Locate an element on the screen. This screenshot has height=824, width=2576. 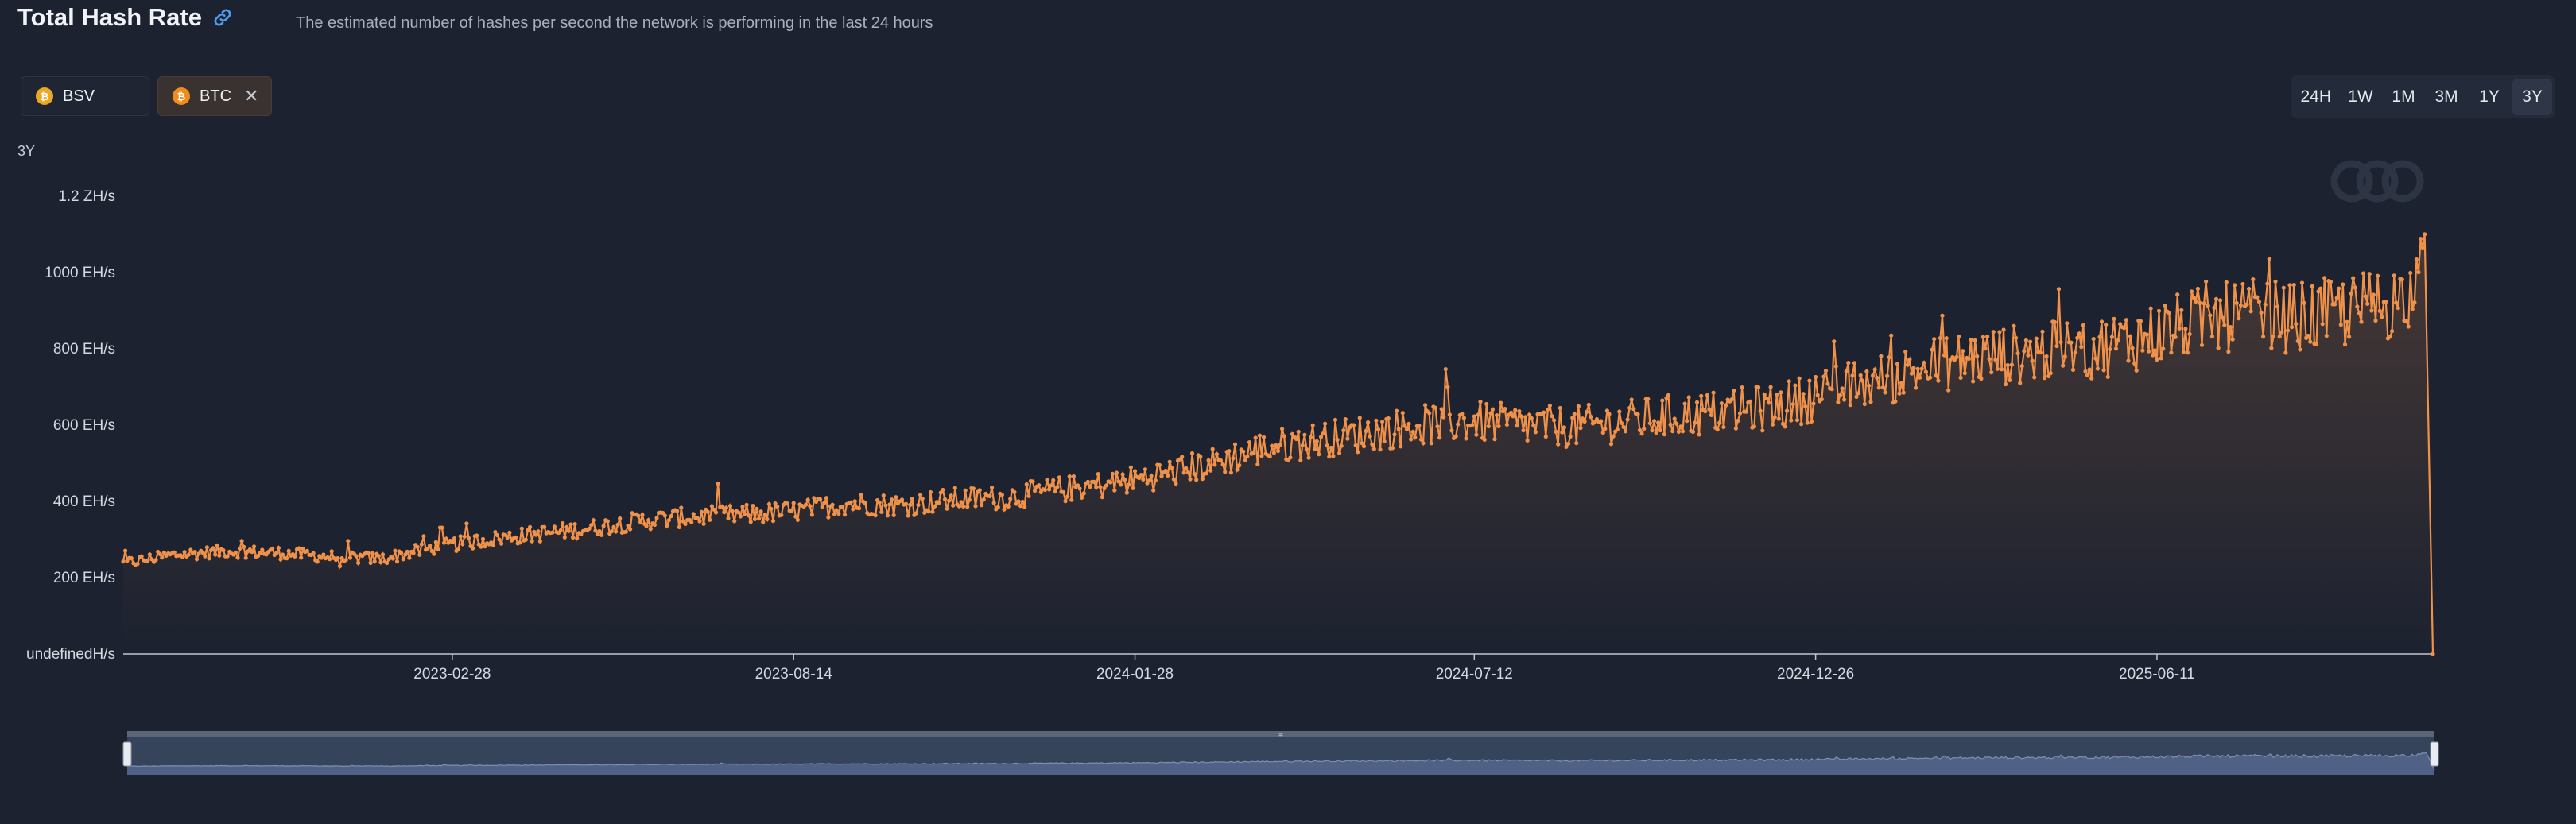
range-navigator: ≡ is located at coordinates (1281, 753).